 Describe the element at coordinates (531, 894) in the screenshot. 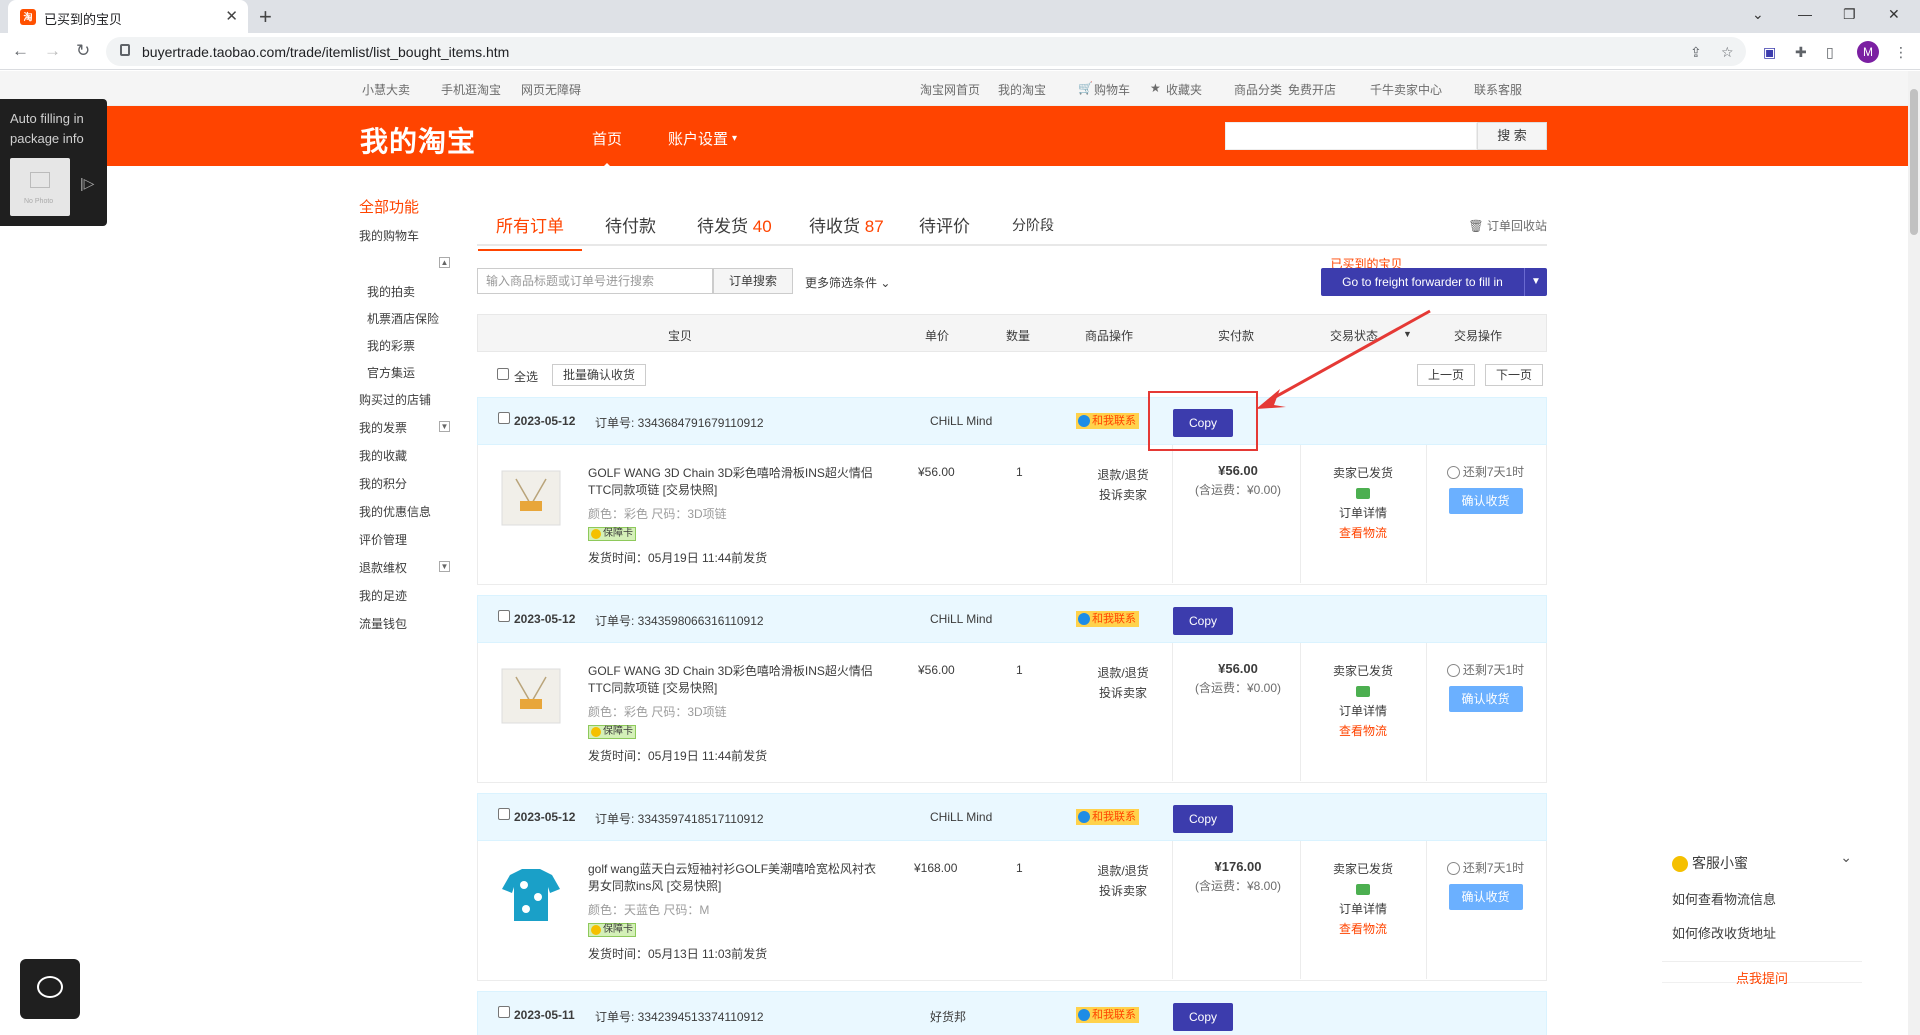

I see `product-shirt-image` at that location.